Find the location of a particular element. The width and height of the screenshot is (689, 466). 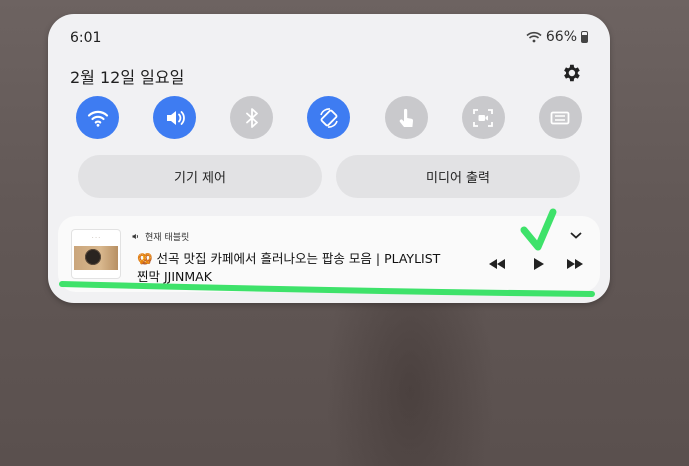

speaker-icon is located at coordinates (175, 117).